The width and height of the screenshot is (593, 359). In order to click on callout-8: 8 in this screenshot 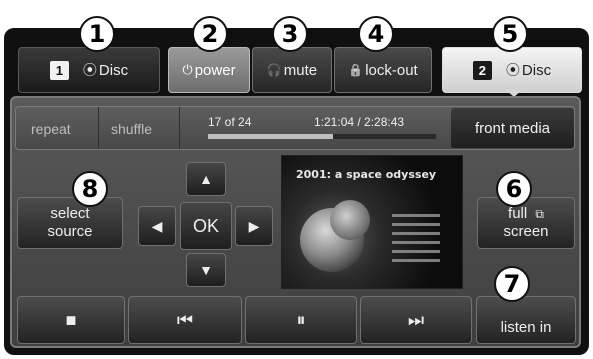, I will do `click(90, 189)`.